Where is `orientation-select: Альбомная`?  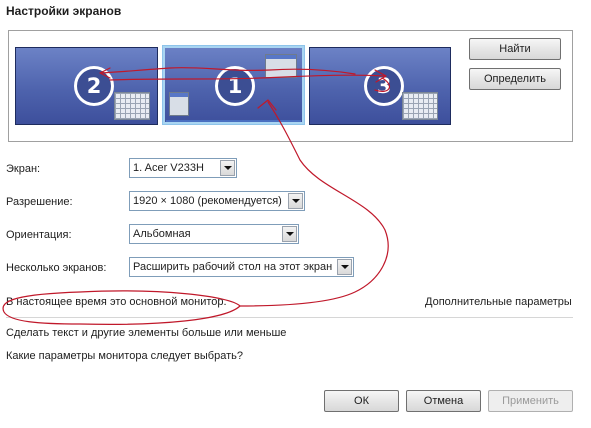
orientation-select: Альбомная is located at coordinates (214, 234).